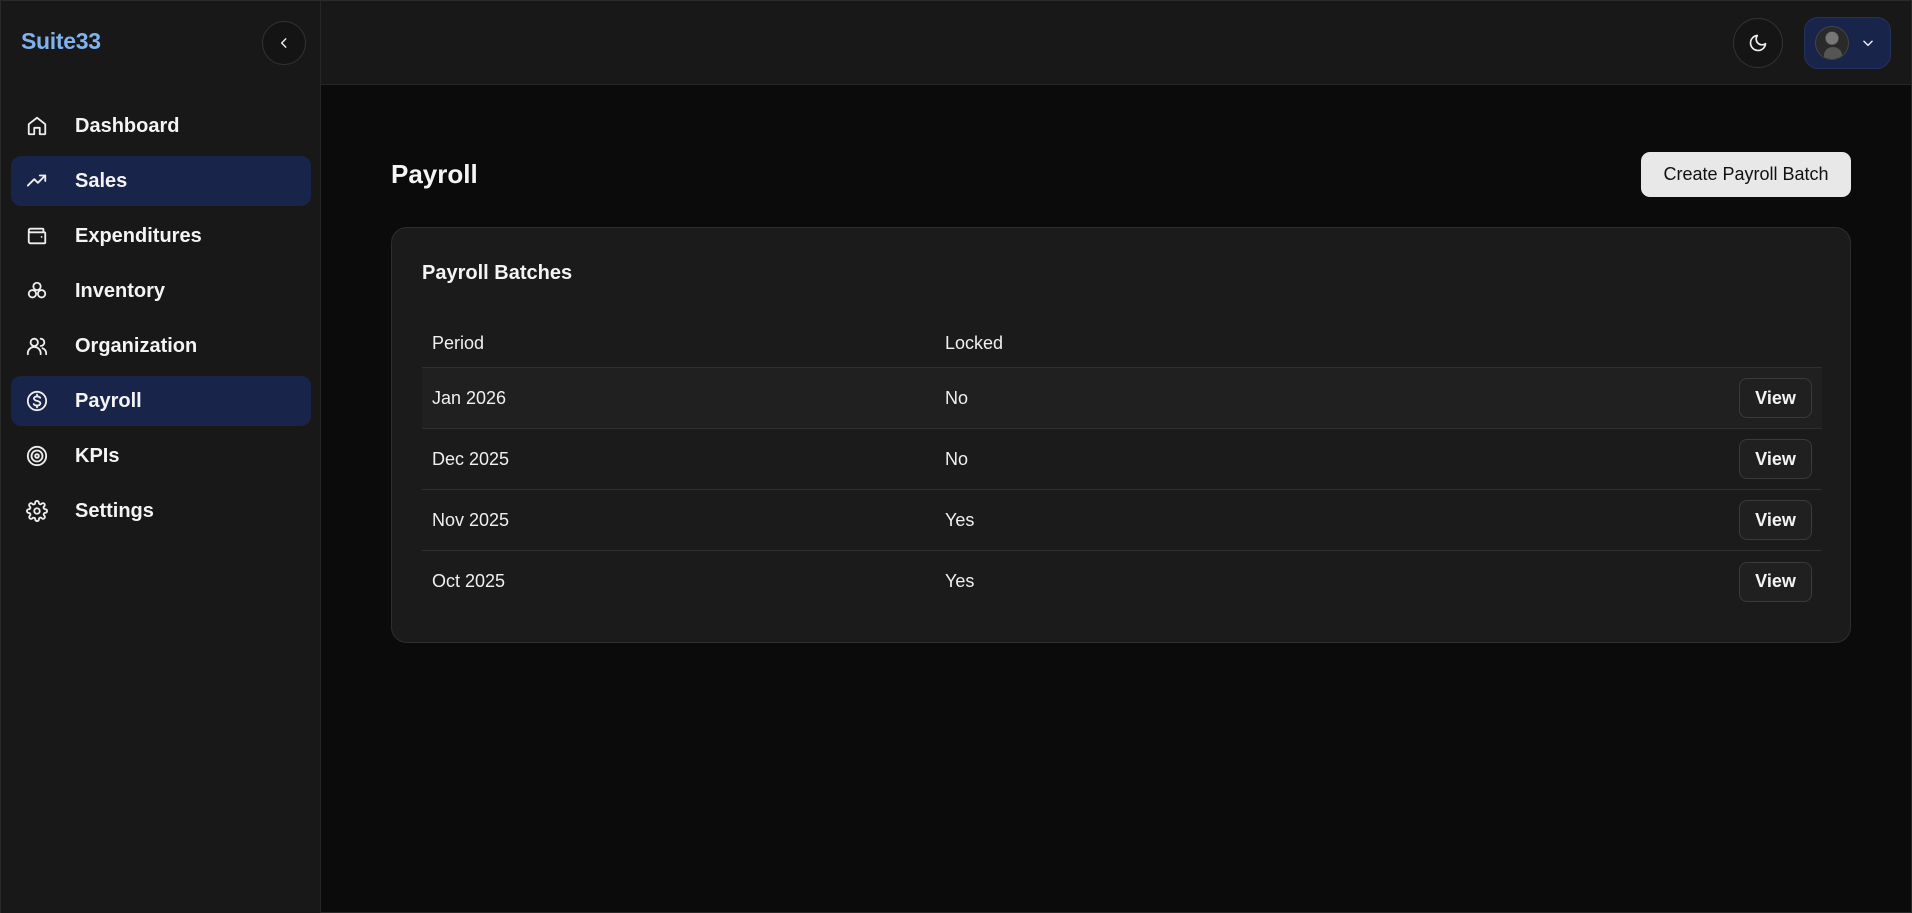 Image resolution: width=1912 pixels, height=913 pixels. I want to click on top-bar, so click(1116, 43).